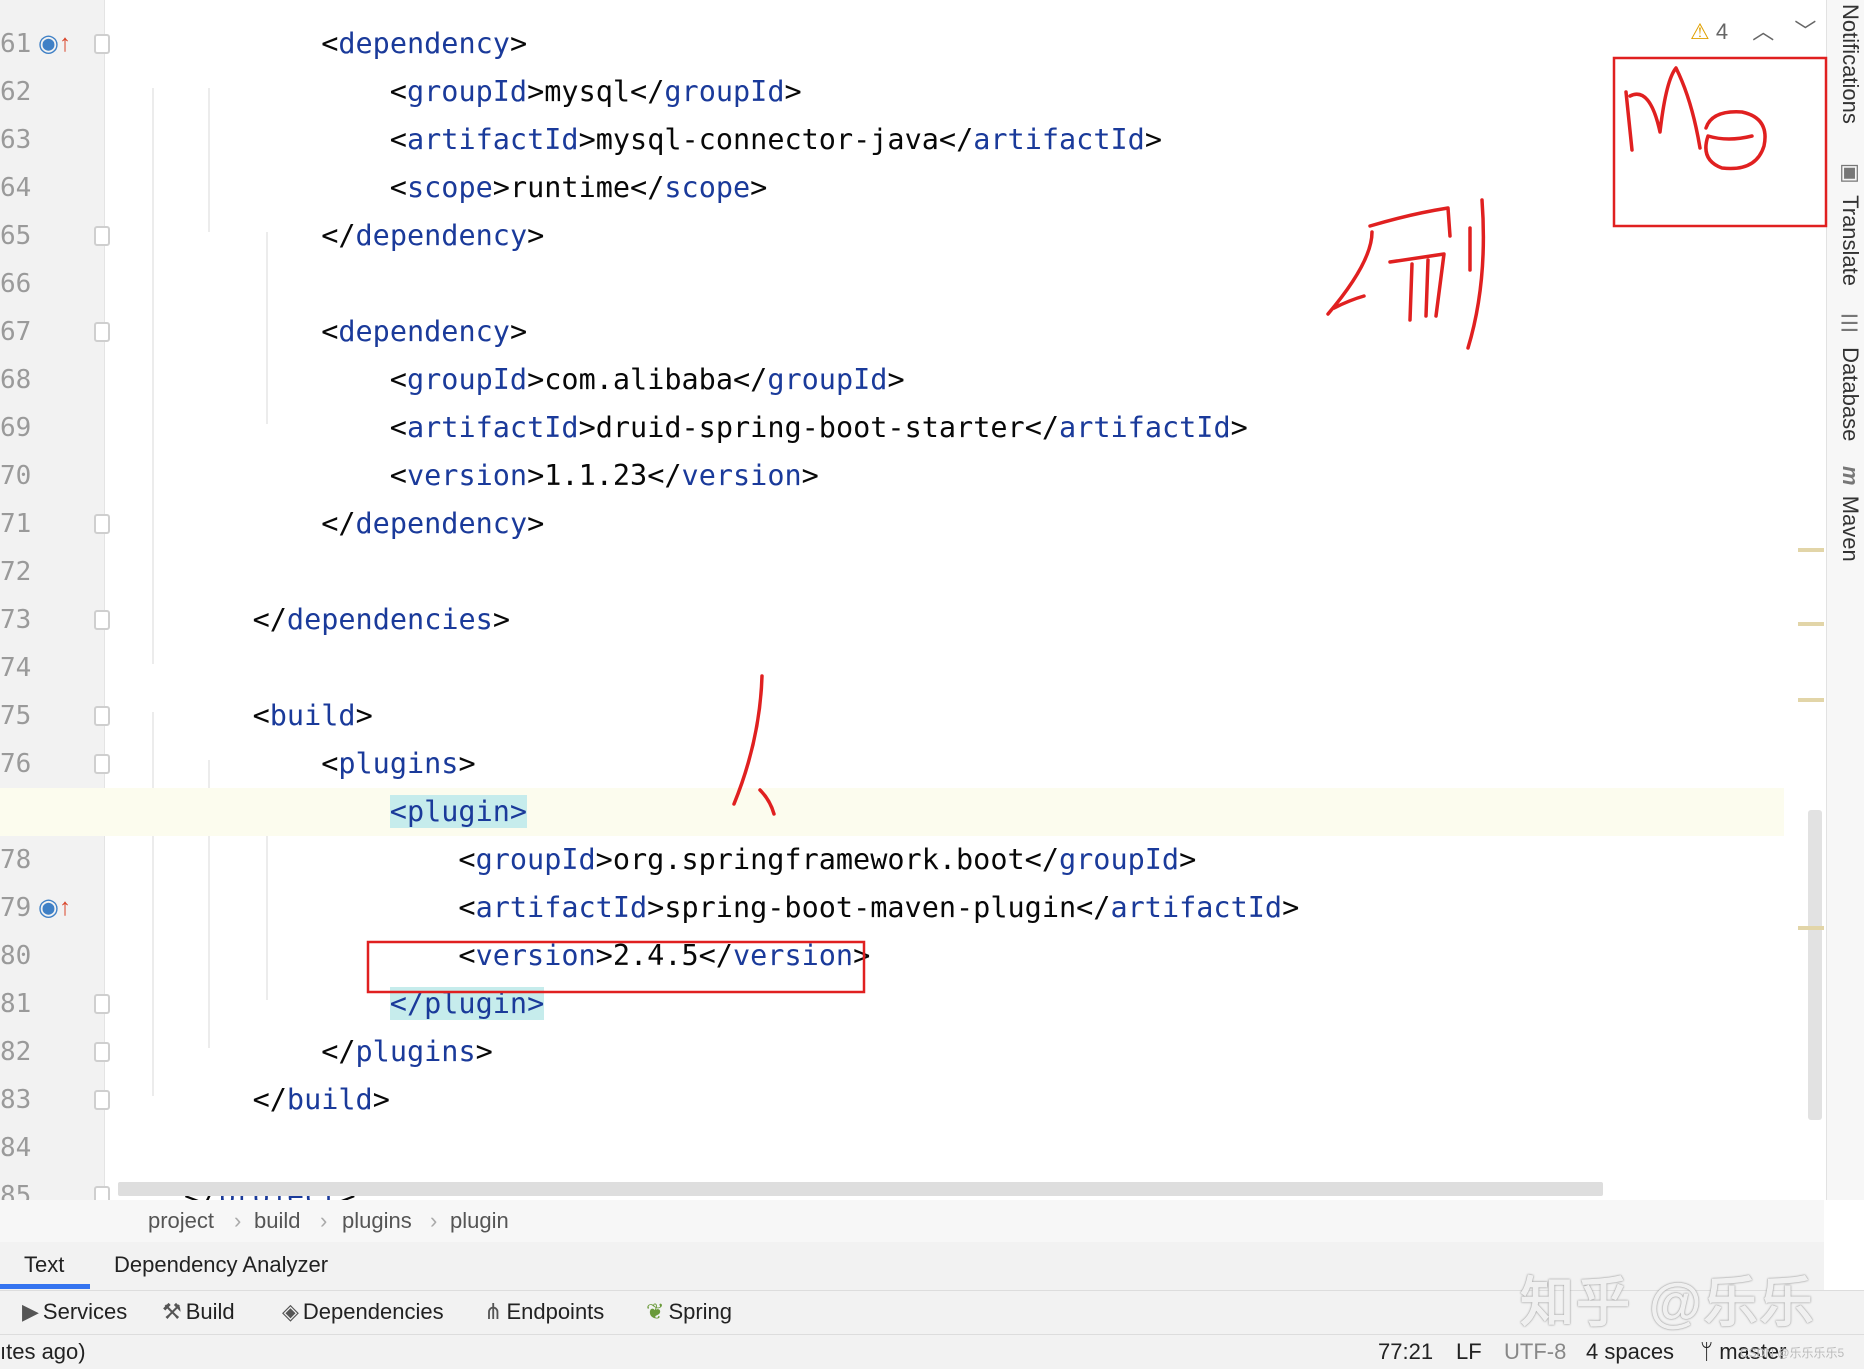 Image resolution: width=1864 pixels, height=1369 pixels. Describe the element at coordinates (16, 44) in the screenshot. I see `line-number: 61` at that location.